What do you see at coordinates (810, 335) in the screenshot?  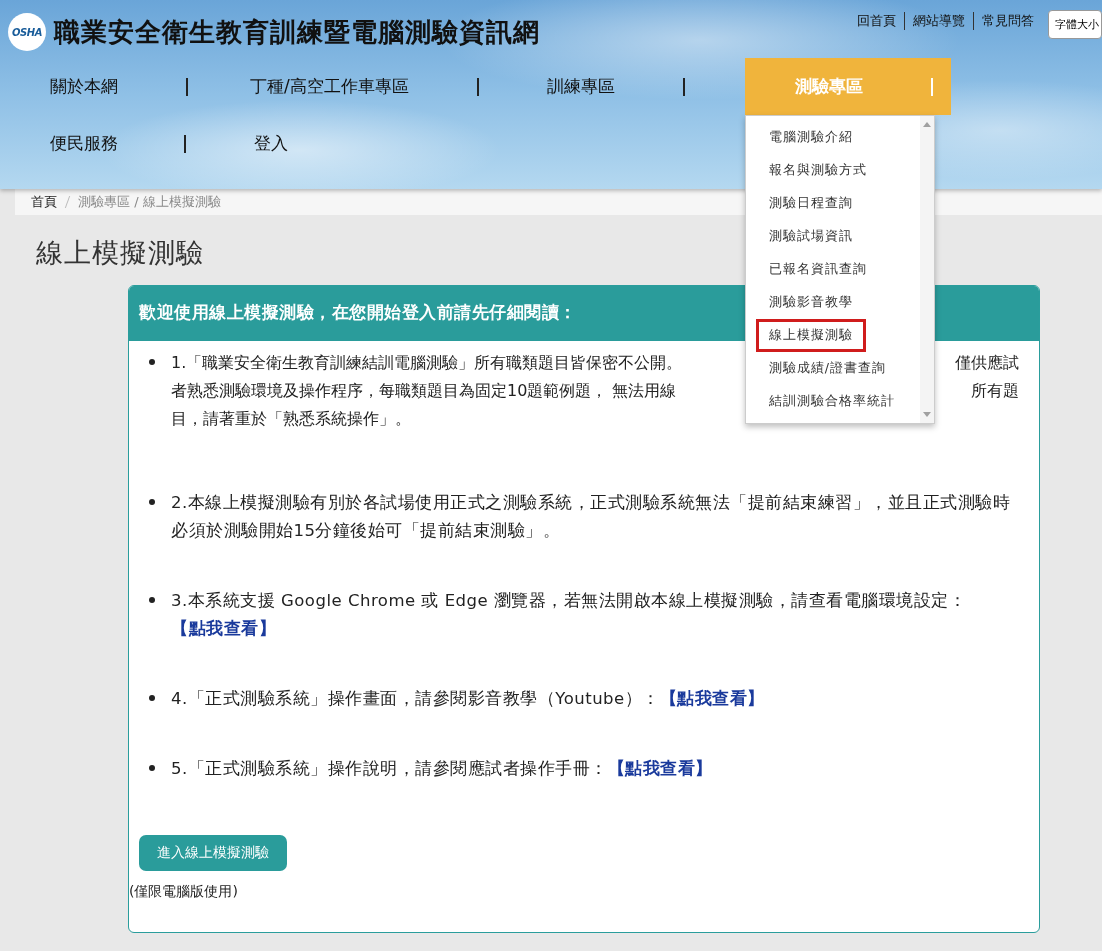 I see `dropdown-item: 線上模擬測驗` at bounding box center [810, 335].